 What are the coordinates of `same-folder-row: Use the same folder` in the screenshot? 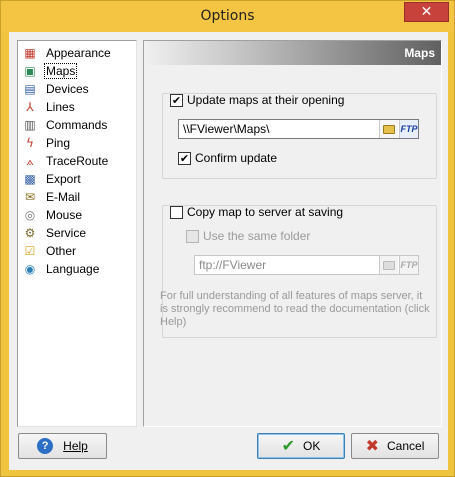 It's located at (248, 236).